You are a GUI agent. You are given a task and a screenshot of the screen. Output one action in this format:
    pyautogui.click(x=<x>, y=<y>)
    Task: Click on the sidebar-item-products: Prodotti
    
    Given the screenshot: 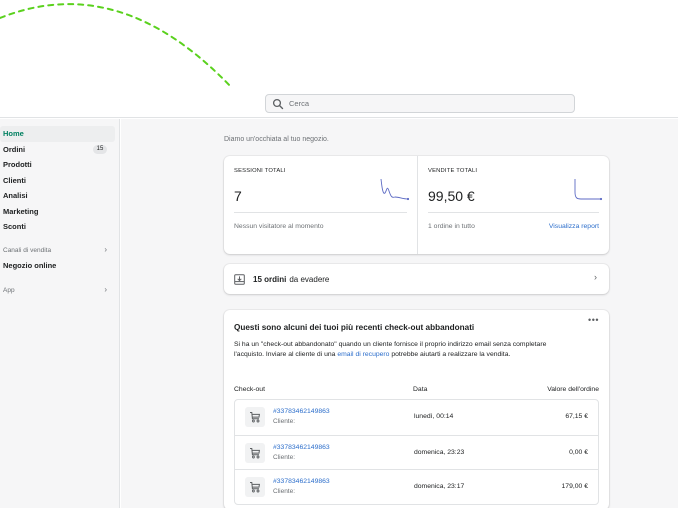 What is the action you would take?
    pyautogui.click(x=57, y=165)
    